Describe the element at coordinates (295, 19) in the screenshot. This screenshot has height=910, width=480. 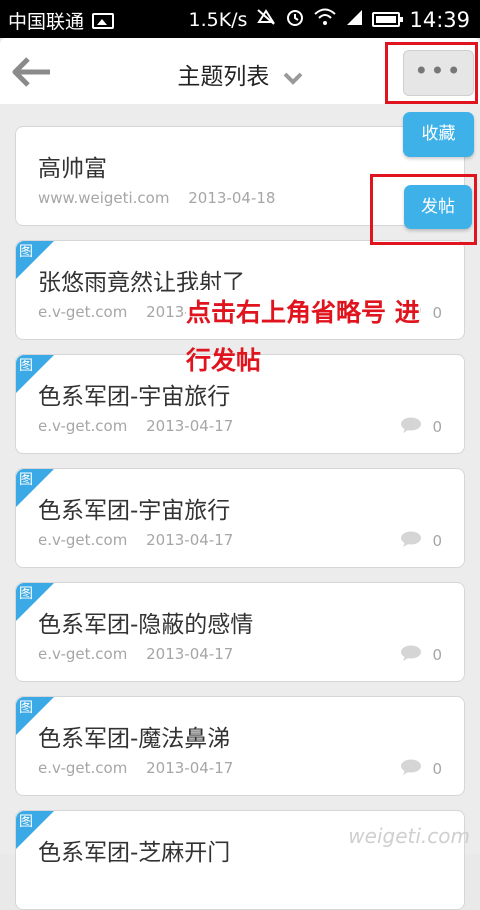
I see `alarm-icon` at that location.